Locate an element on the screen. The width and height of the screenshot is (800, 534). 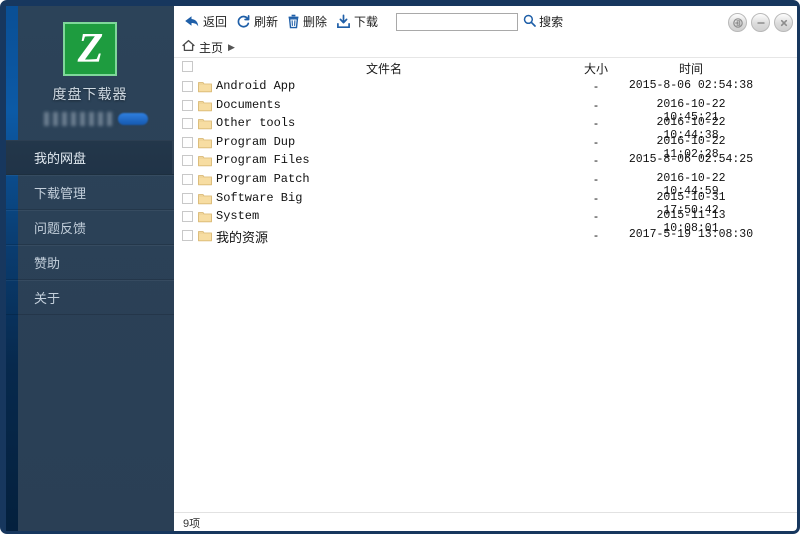
sidebar-item-donate: 赞助 is located at coordinates (90, 262).